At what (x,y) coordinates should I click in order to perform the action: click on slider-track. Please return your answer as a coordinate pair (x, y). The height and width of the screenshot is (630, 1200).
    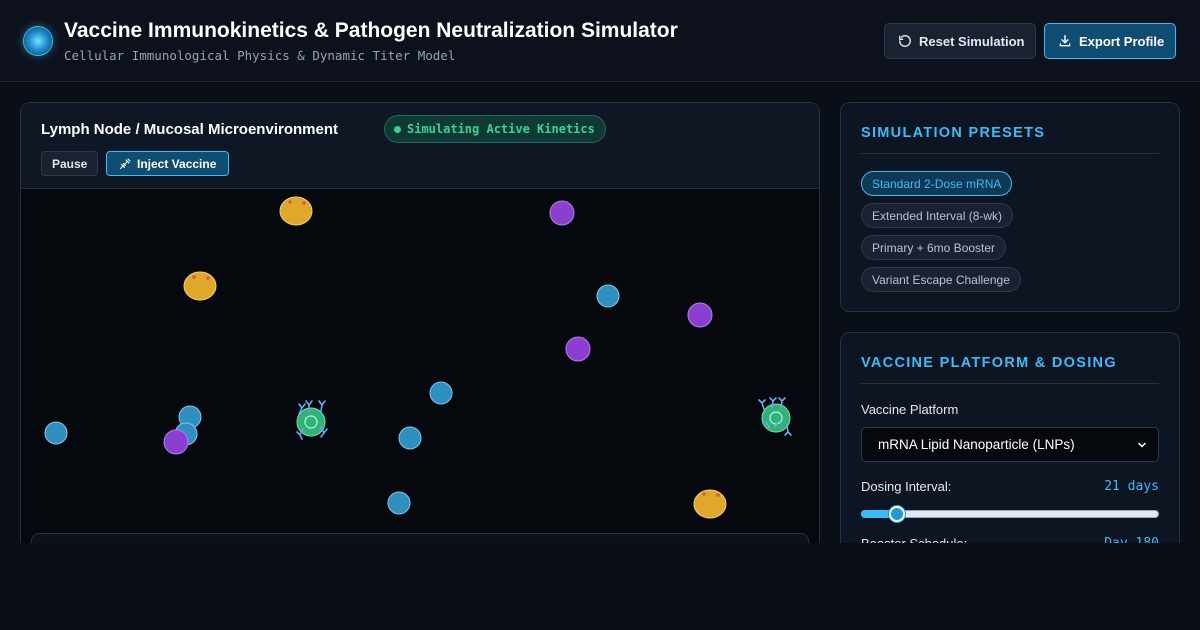
    Looking at the image, I should click on (1010, 514).